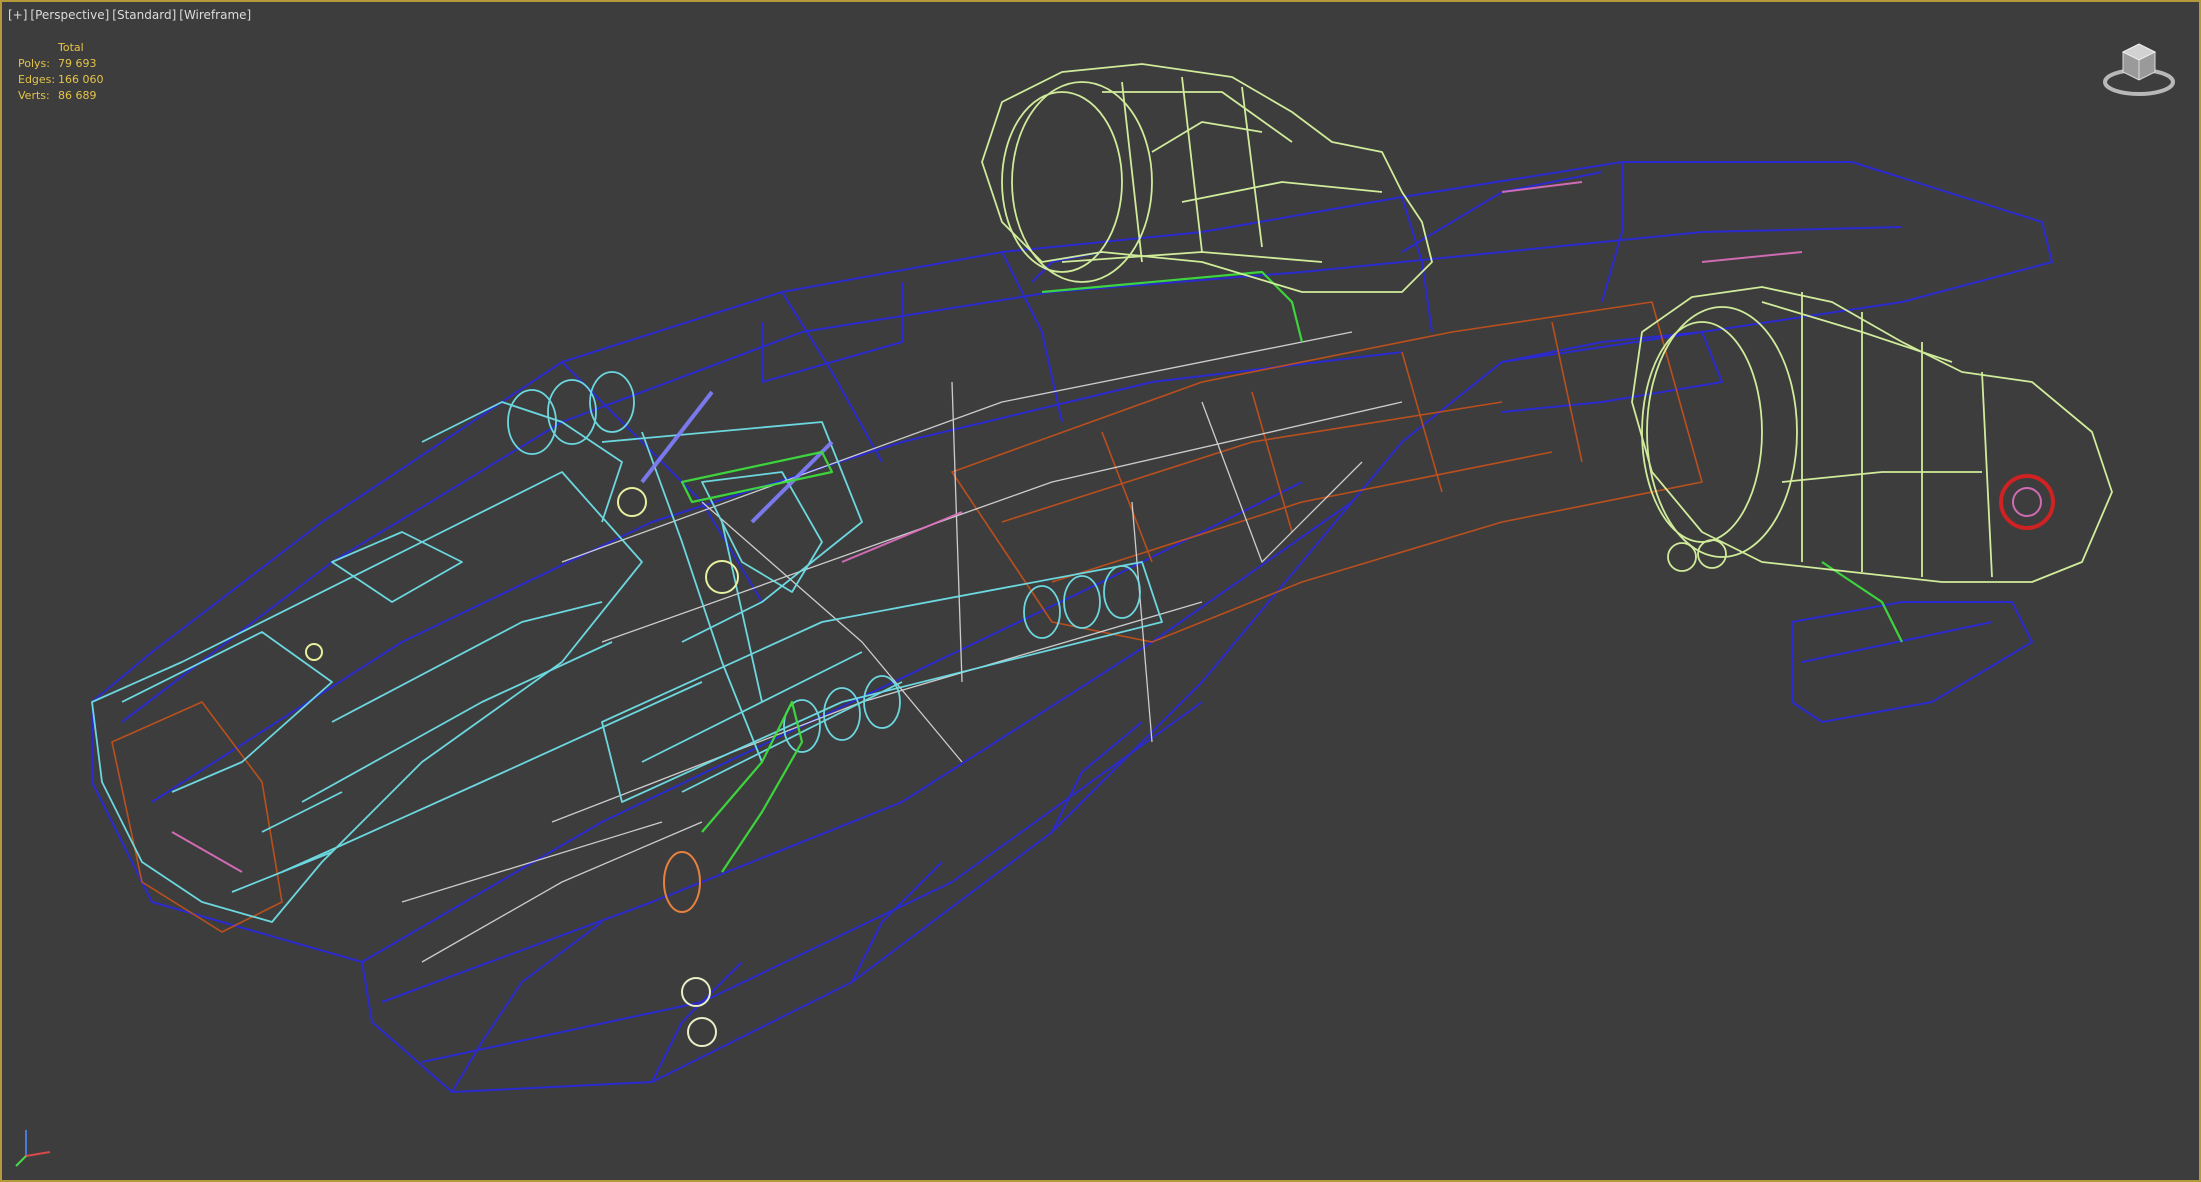  What do you see at coordinates (17, 15) in the screenshot?
I see `viewport-menu-plus: [+]` at bounding box center [17, 15].